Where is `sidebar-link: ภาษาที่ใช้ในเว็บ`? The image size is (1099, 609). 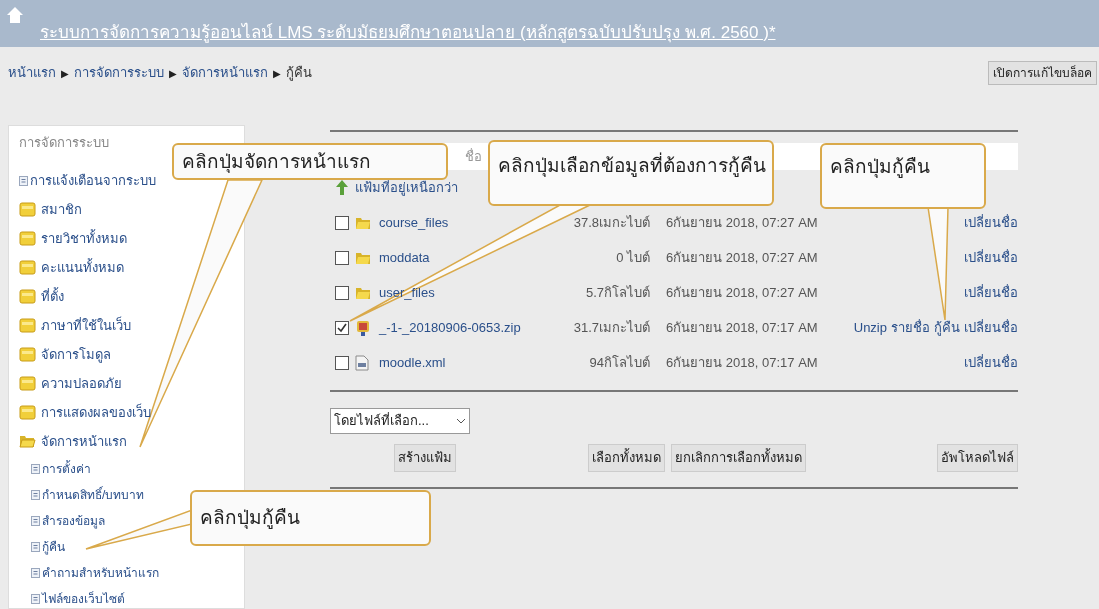 sidebar-link: ภาษาที่ใช้ในเว็บ is located at coordinates (86, 325).